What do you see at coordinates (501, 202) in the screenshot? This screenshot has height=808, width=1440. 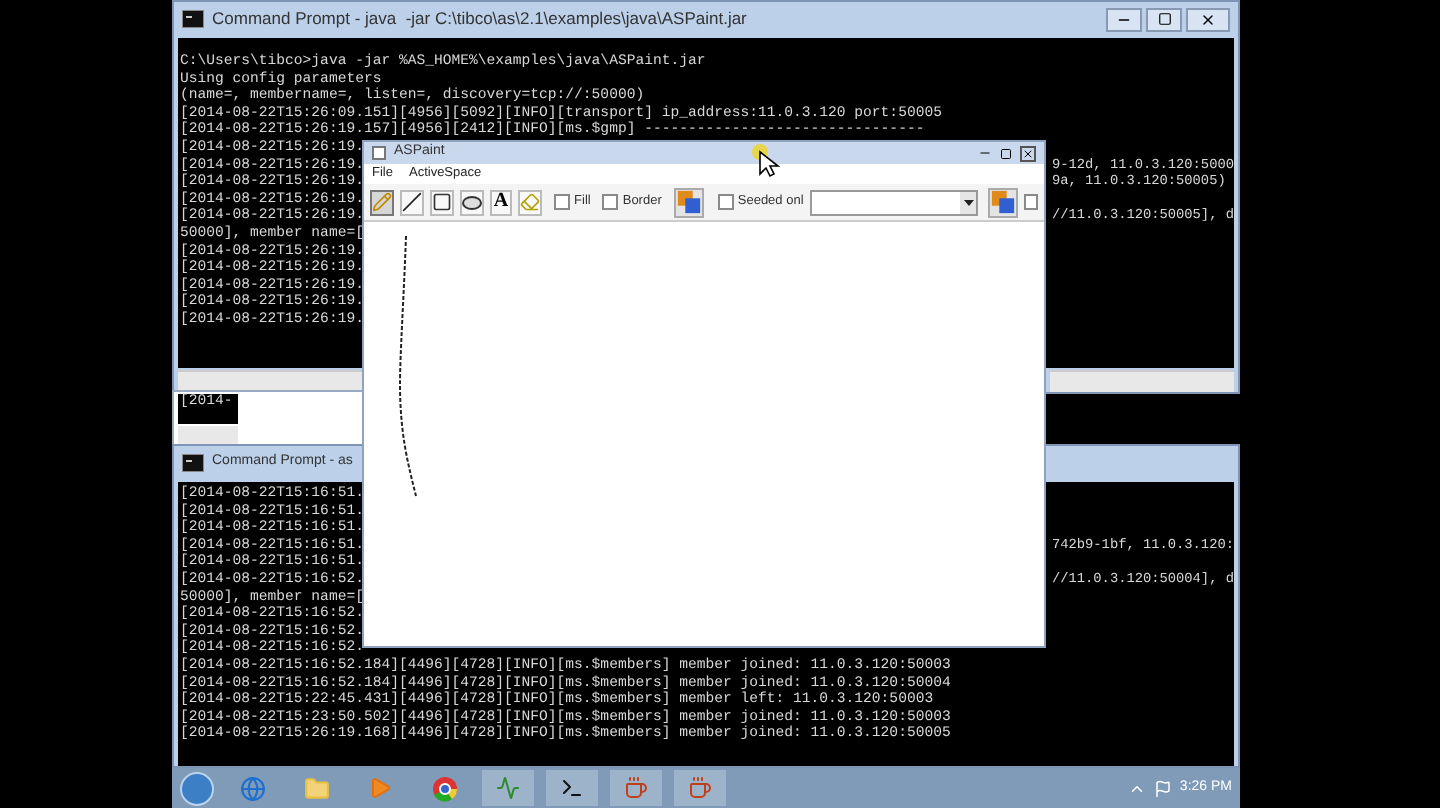 I see `tool-button: A` at bounding box center [501, 202].